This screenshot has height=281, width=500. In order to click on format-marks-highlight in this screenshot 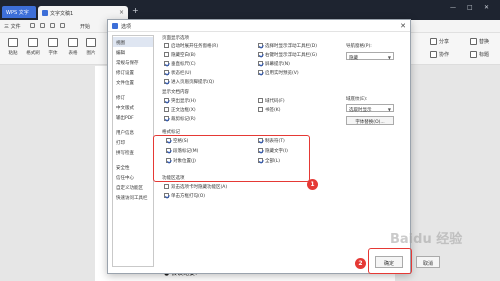, I will do `click(231, 158)`.